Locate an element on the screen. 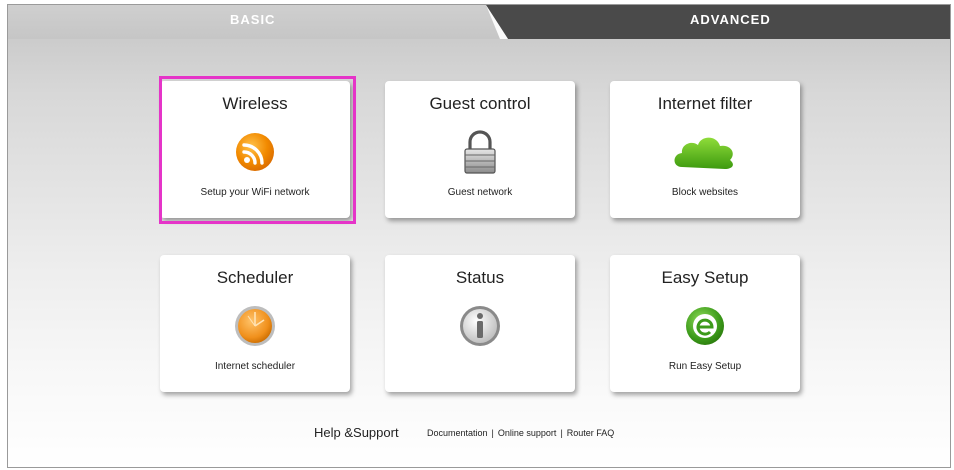  tile-status: Status is located at coordinates (480, 323).